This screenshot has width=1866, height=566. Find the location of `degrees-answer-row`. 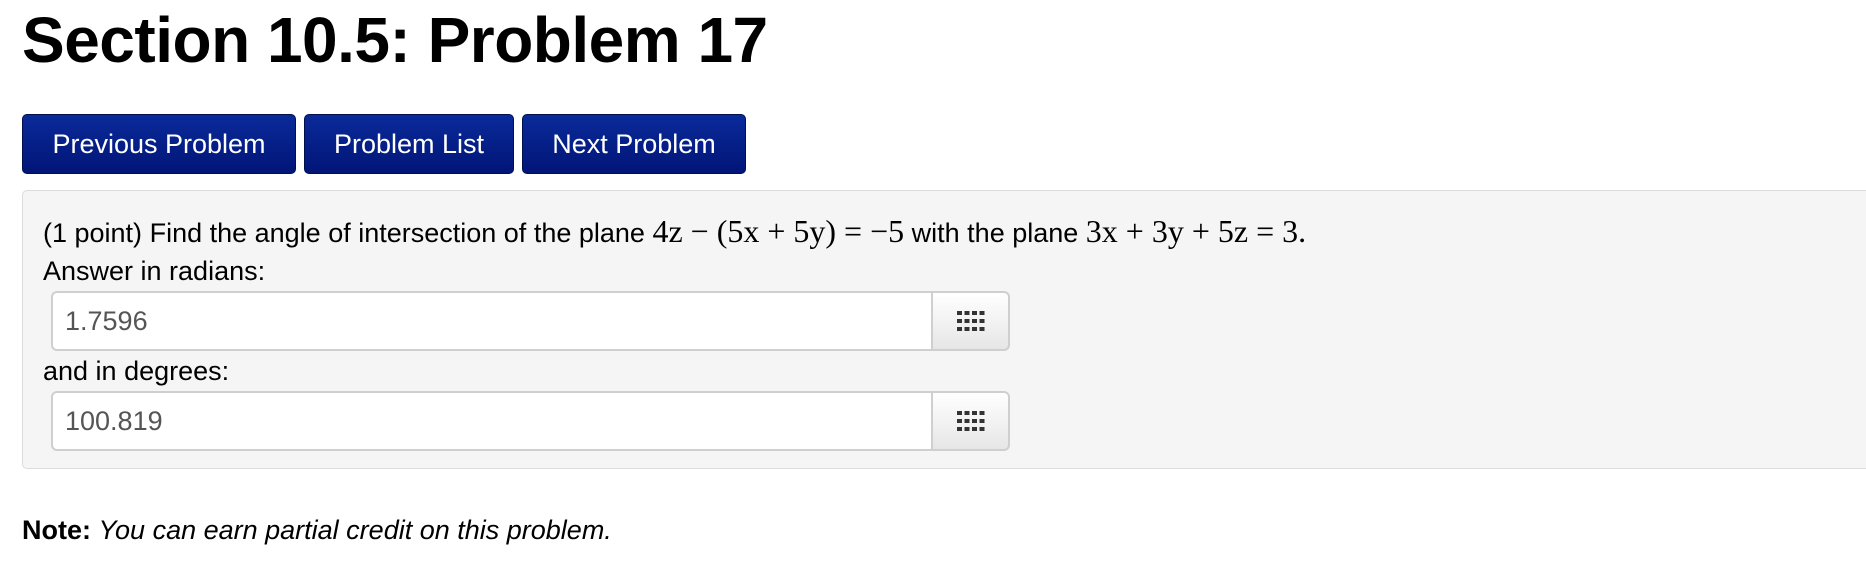

degrees-answer-row is located at coordinates (540, 421).